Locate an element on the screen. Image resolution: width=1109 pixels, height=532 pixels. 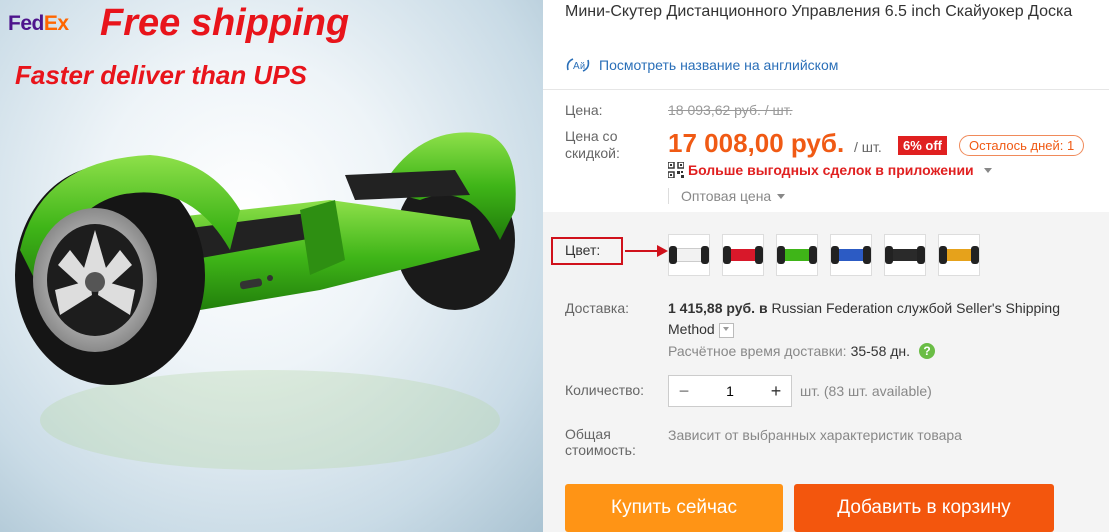
color-swatch-blue is located at coordinates (851, 255).